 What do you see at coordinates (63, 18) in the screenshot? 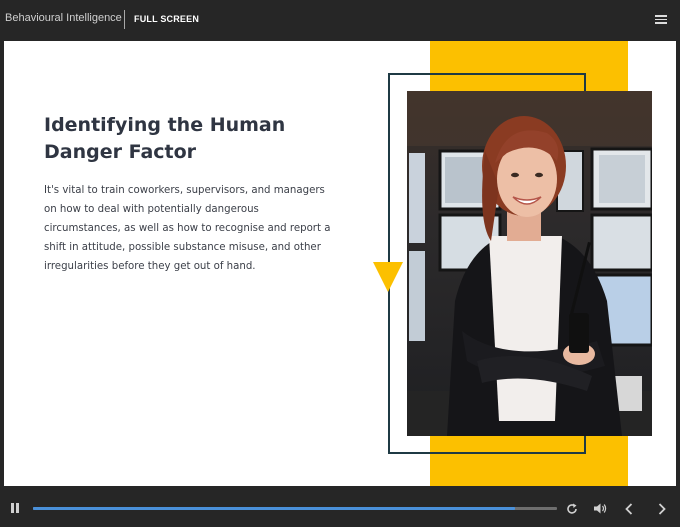
I see `course-title: Behavioural Intelligence` at bounding box center [63, 18].